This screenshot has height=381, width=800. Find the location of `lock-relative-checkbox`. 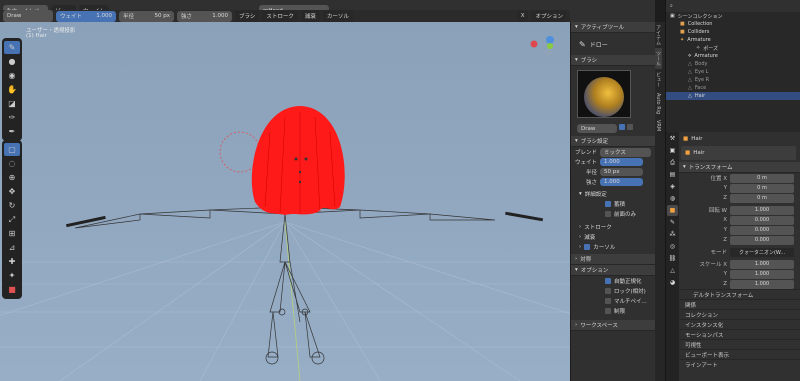

lock-relative-checkbox is located at coordinates (608, 291).